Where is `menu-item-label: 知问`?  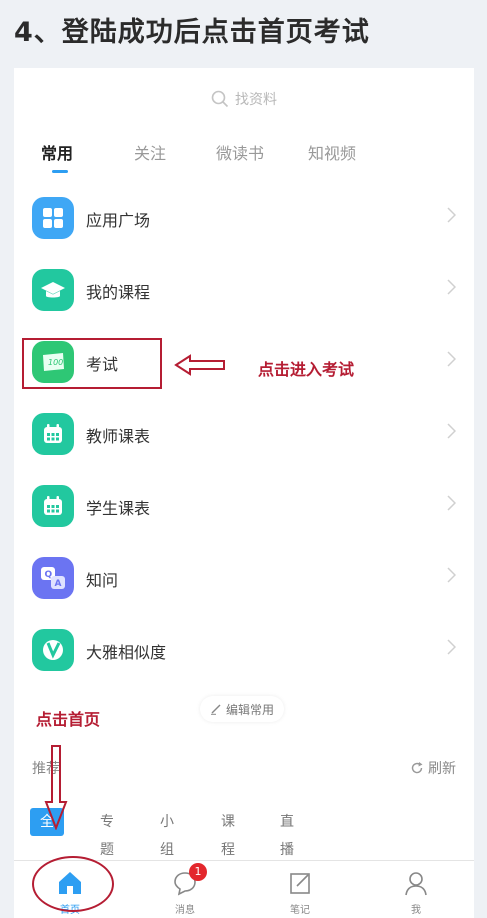 menu-item-label: 知问 is located at coordinates (102, 580).